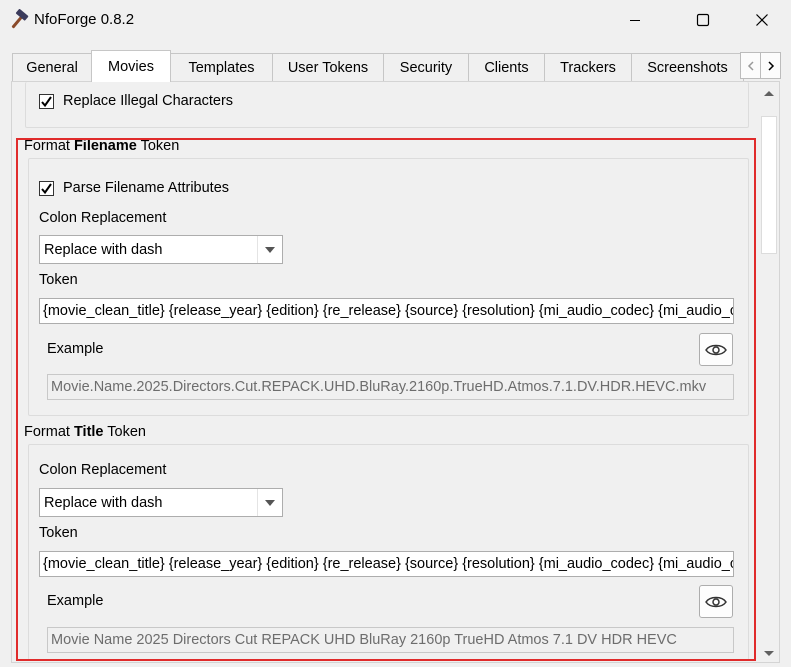 This screenshot has width=791, height=667. I want to click on tab-trackers: Trackers, so click(588, 67).